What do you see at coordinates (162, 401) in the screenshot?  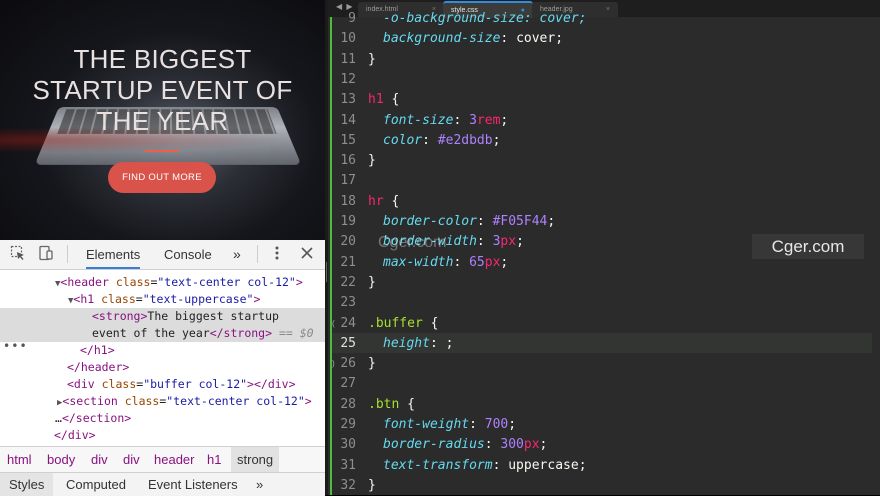 I see `dom-node-section: ▶<section class="text-center col-12">` at bounding box center [162, 401].